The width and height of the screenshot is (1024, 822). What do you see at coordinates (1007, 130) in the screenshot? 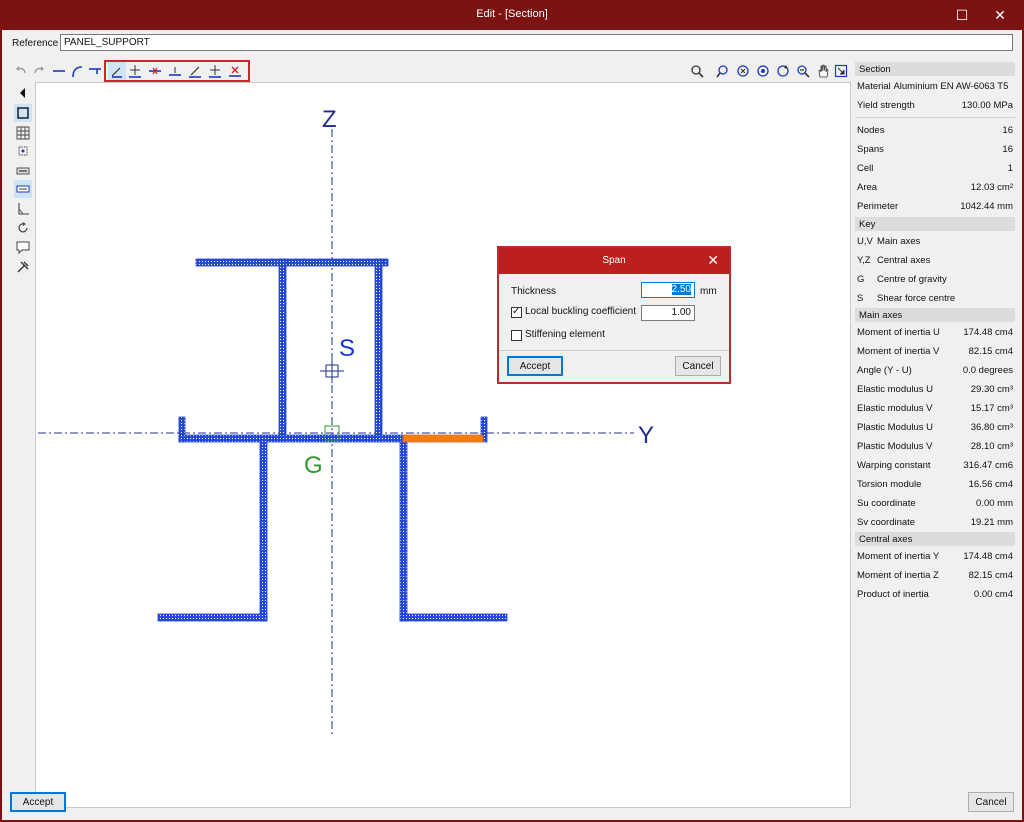
I see `nodes-value: 16` at bounding box center [1007, 130].